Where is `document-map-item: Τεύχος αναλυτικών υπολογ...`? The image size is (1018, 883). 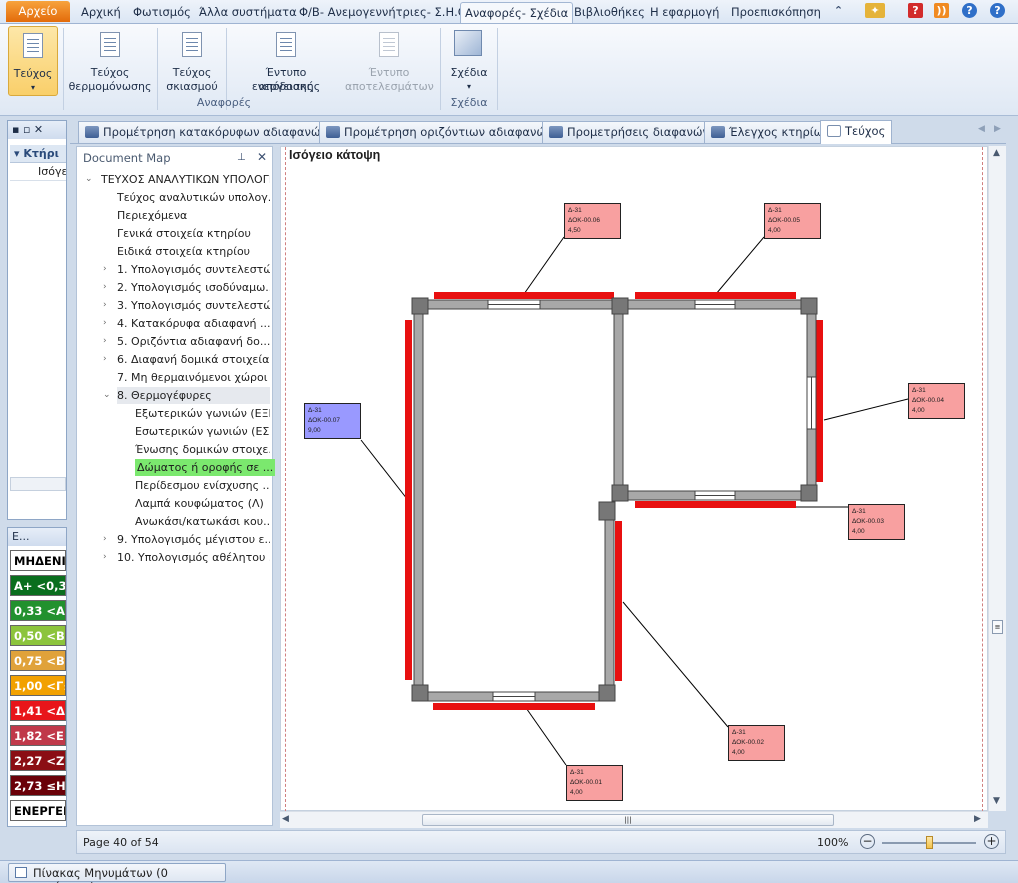
document-map-item: Τεύχος αναλυτικών υπολογ... is located at coordinates (193, 197).